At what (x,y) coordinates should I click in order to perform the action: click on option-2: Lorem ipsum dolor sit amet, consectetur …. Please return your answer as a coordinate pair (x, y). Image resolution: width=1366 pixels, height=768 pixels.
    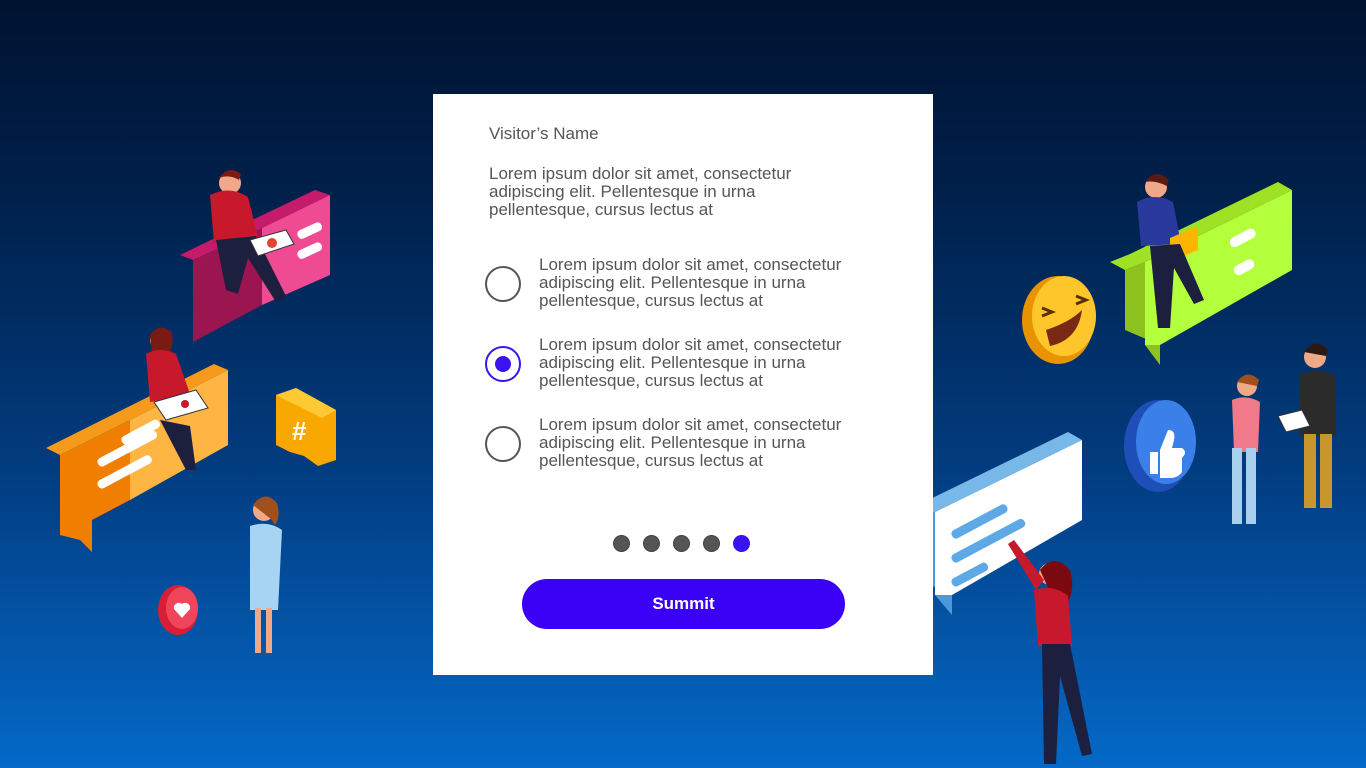
    Looking at the image, I should click on (695, 366).